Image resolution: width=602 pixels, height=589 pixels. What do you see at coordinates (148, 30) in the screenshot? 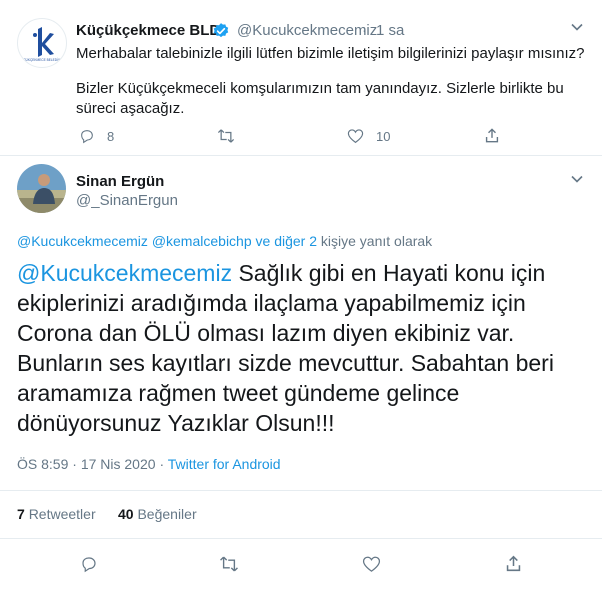
I see `tweet1-display-name: Küçükçekmece BLD` at bounding box center [148, 30].